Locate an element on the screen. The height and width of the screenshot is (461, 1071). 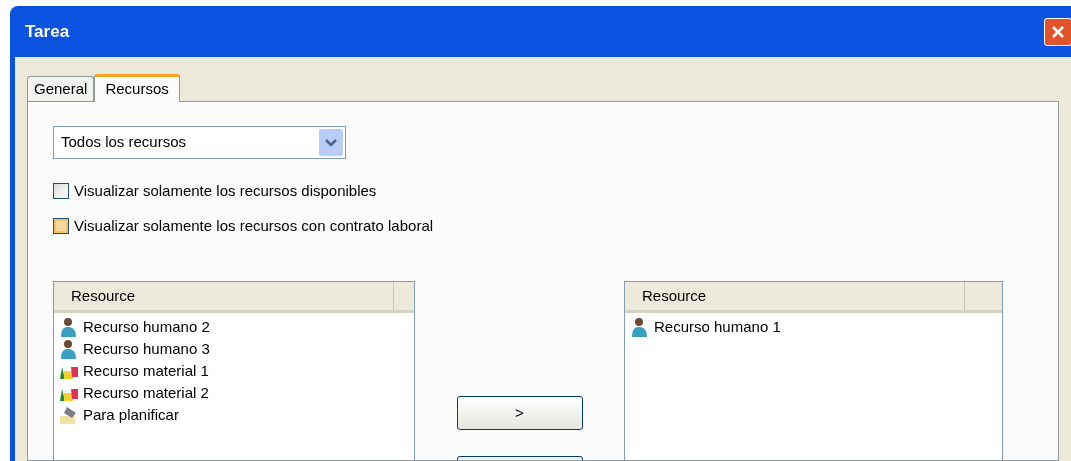
checkbox-label: Visualizar solamente los recursos con contrato laboral is located at coordinates (254, 225).